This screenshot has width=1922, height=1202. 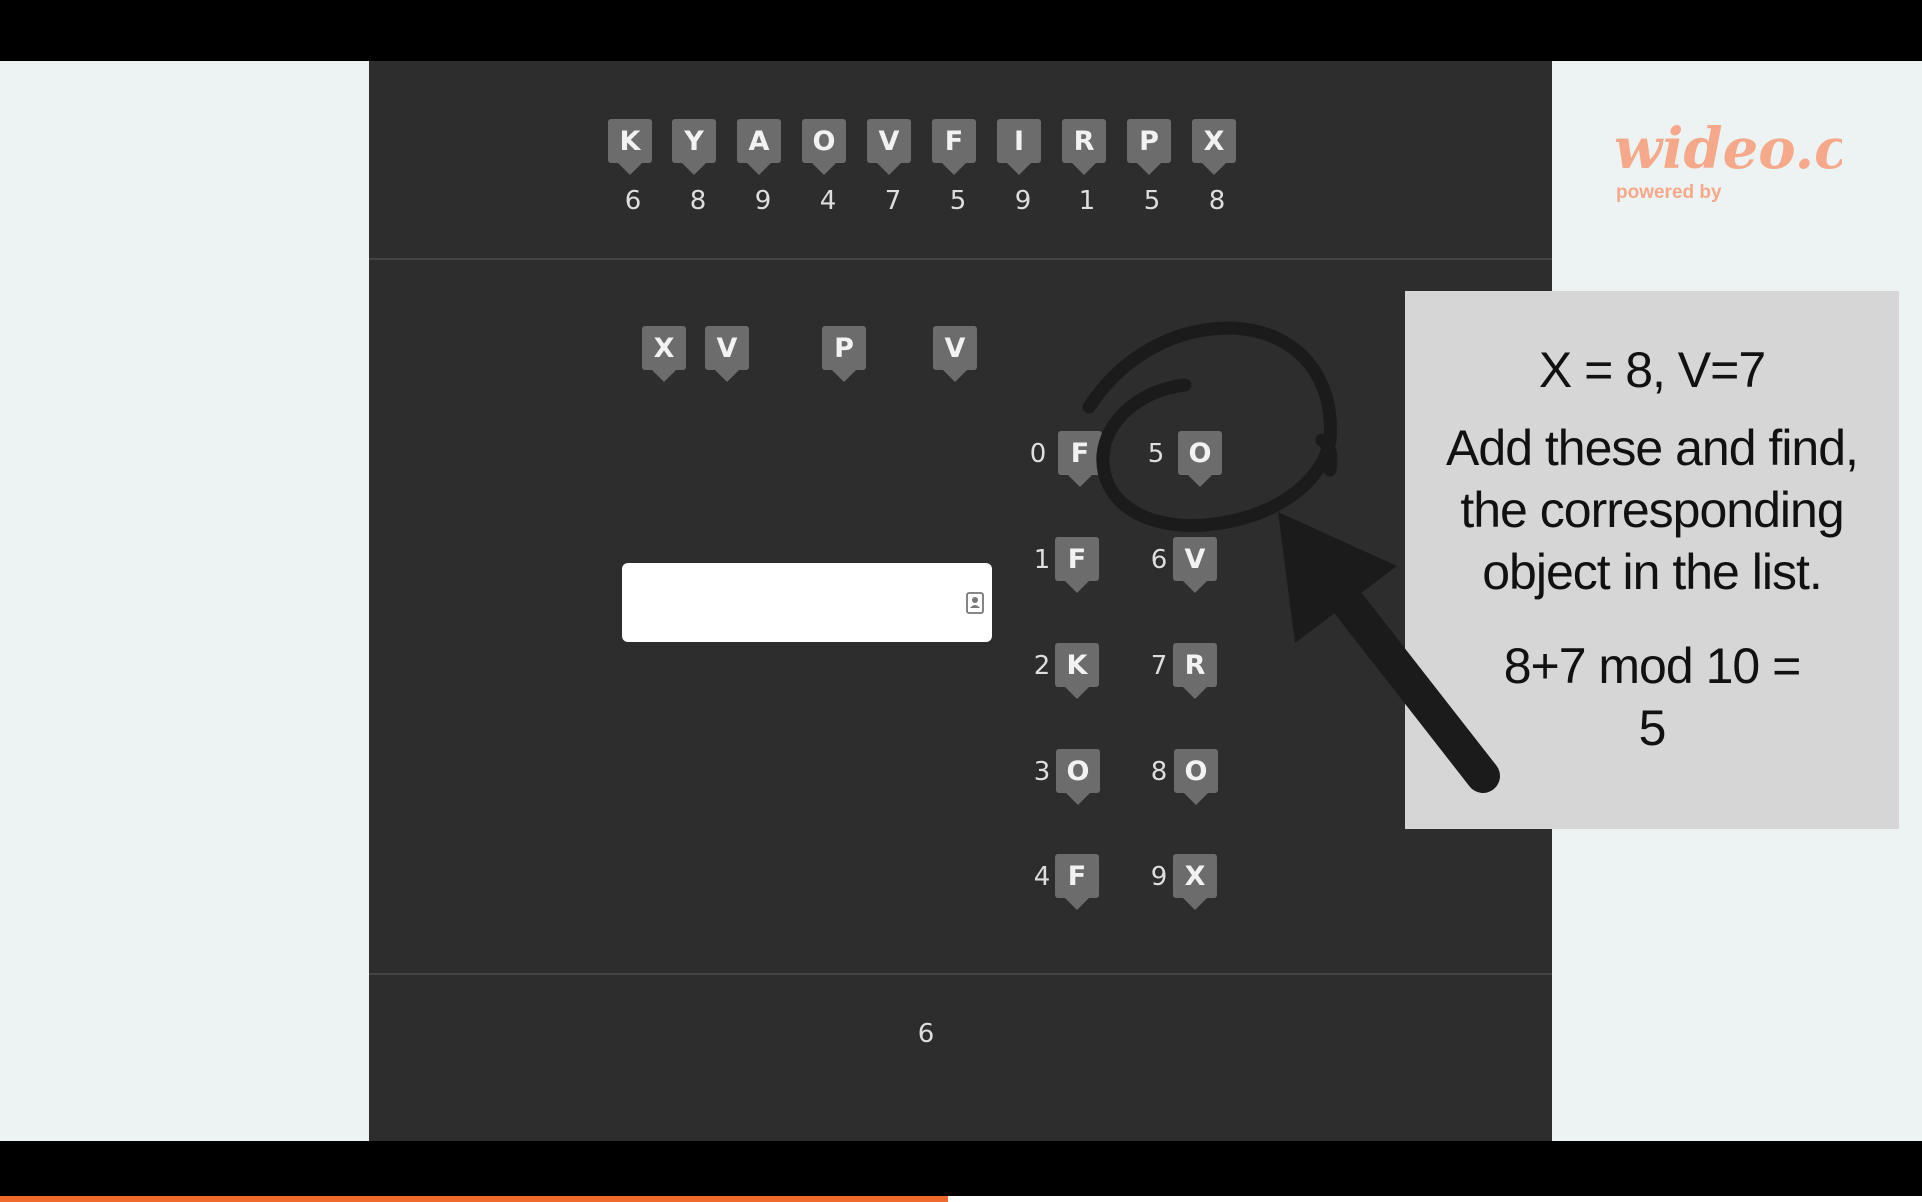 What do you see at coordinates (1652, 572) in the screenshot?
I see `note-line: object in the list.` at bounding box center [1652, 572].